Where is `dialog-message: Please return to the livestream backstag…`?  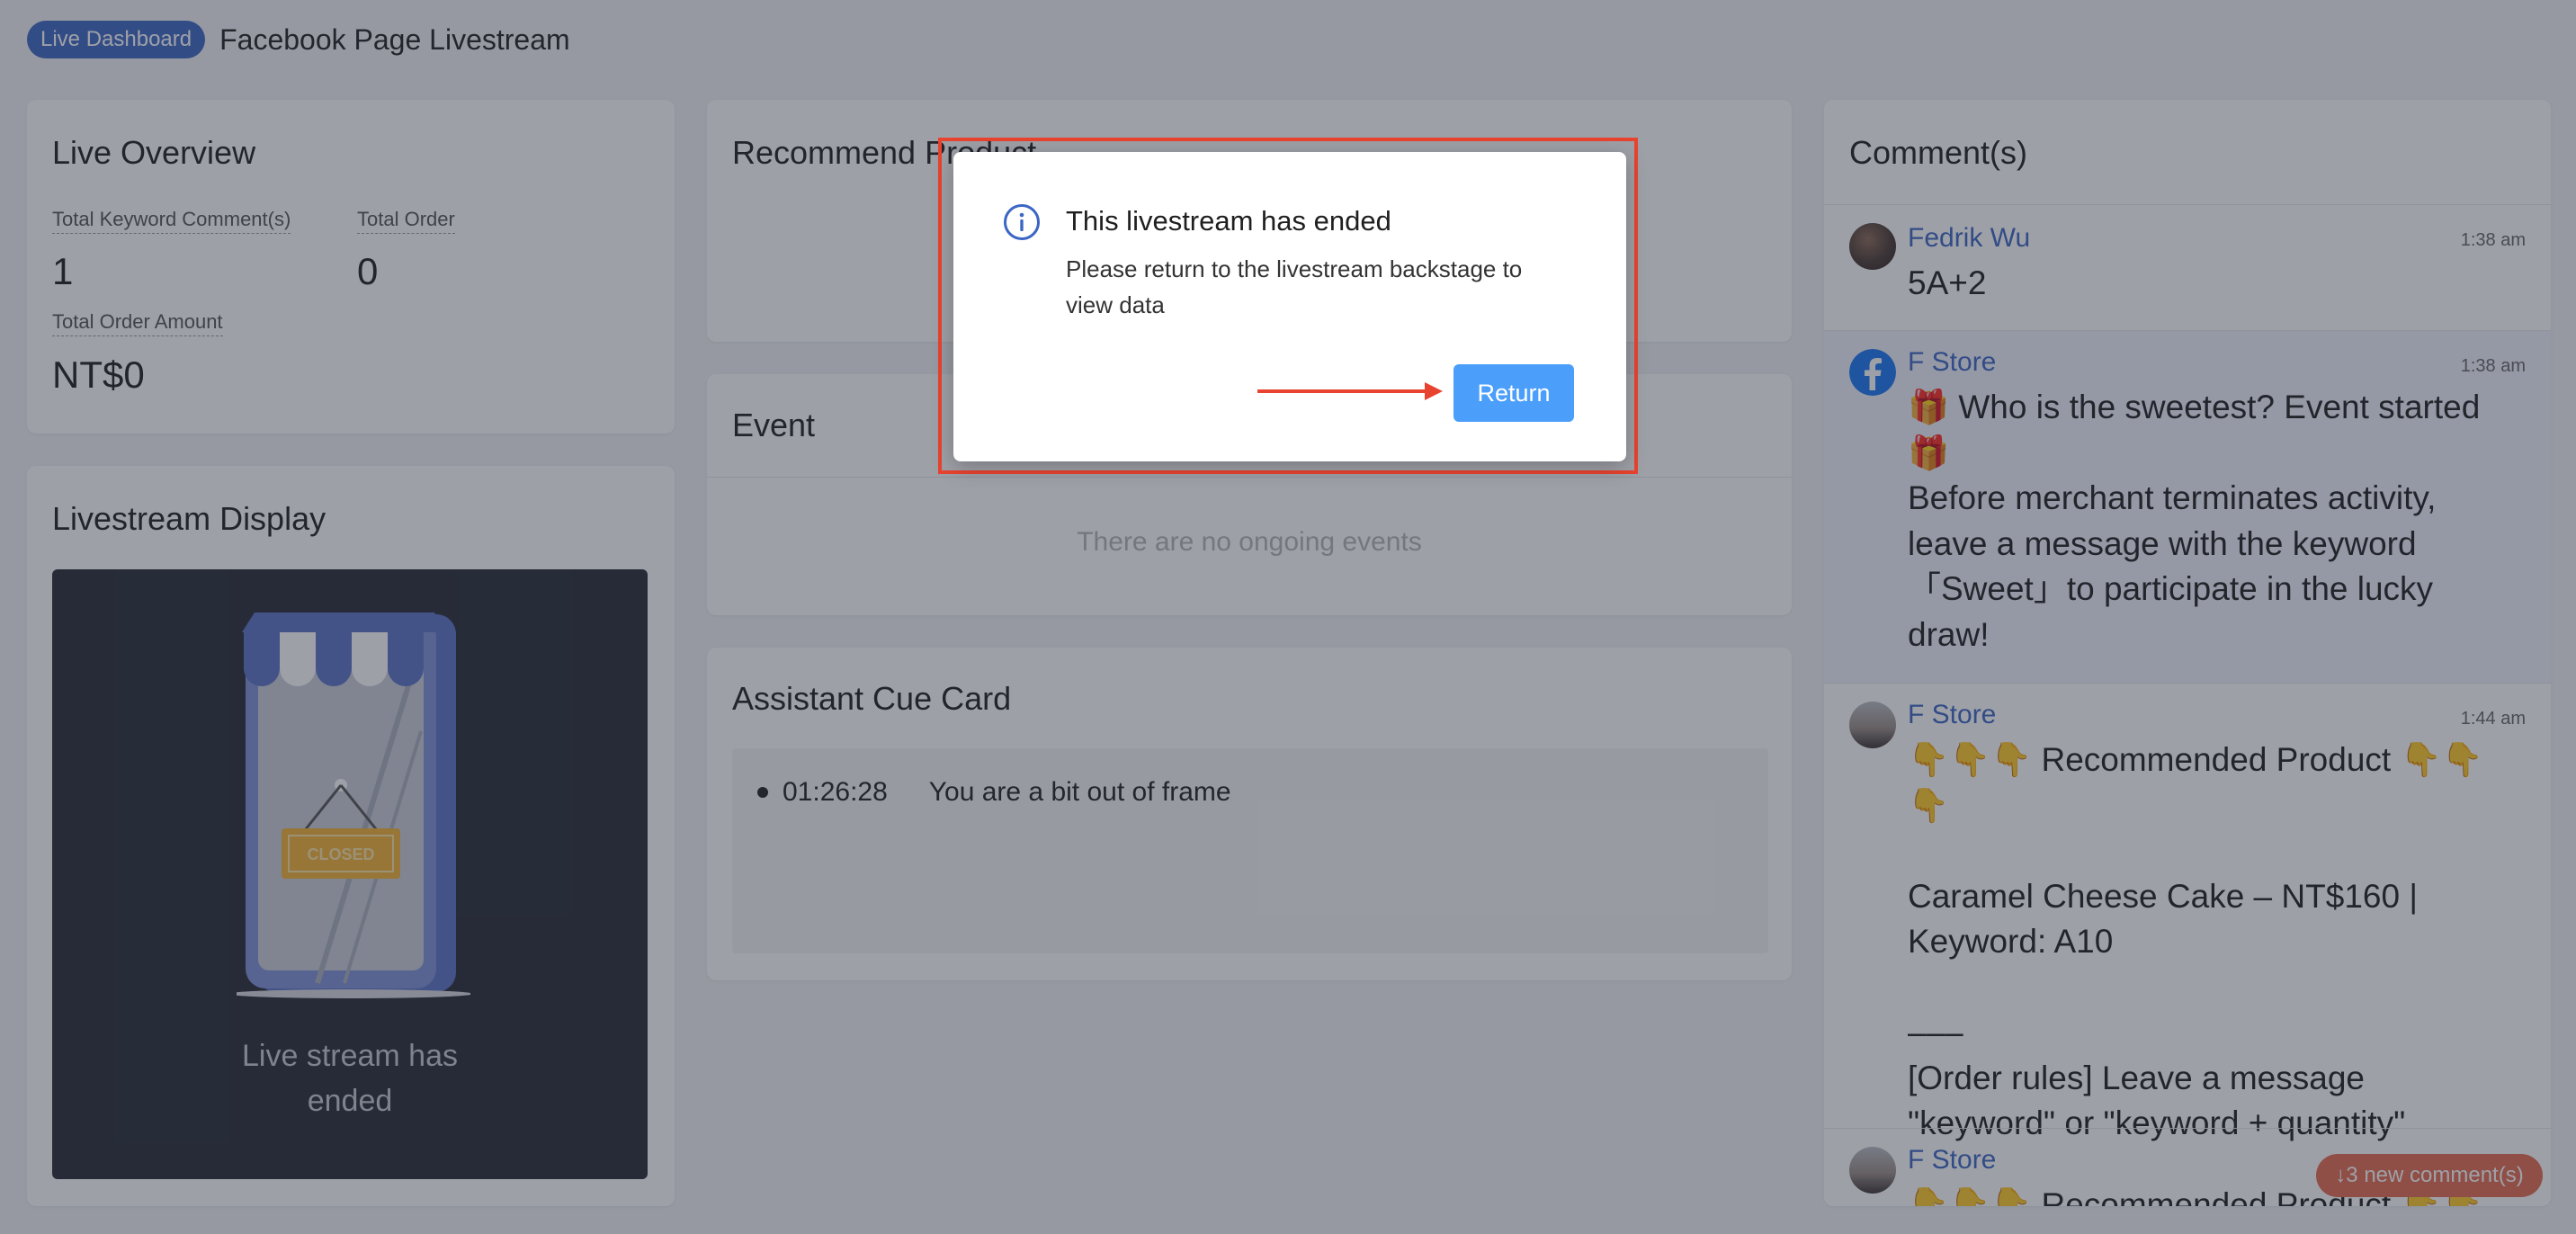 dialog-message: Please return to the livestream backstag… is located at coordinates (1294, 286).